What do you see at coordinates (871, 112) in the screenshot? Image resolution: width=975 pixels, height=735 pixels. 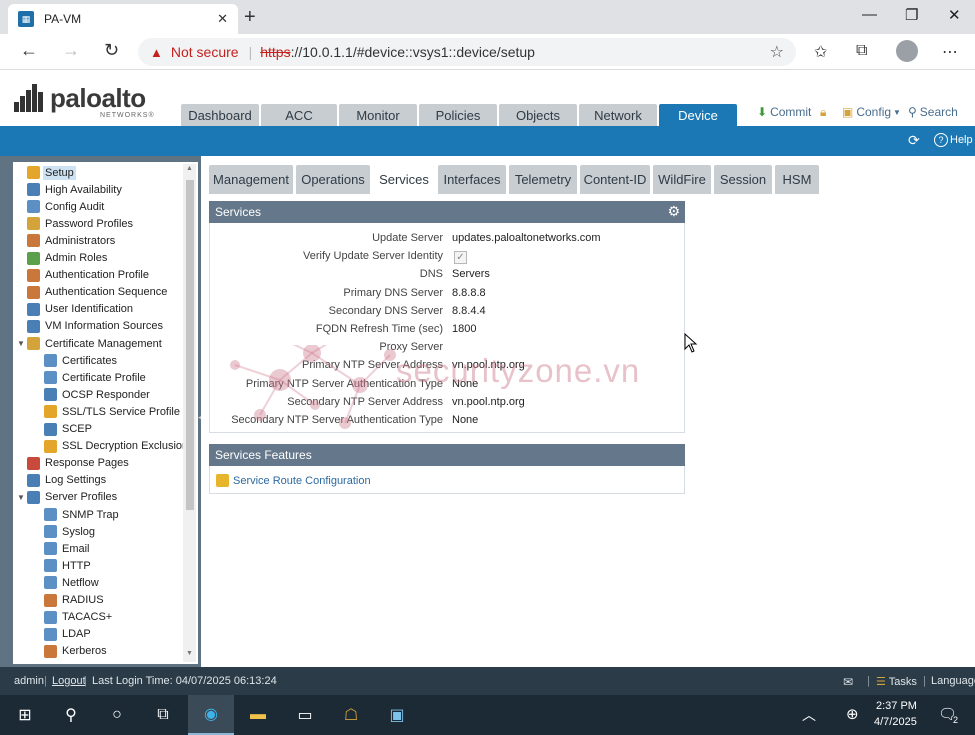 I see `config-menu: ▣ Config ▼` at bounding box center [871, 112].